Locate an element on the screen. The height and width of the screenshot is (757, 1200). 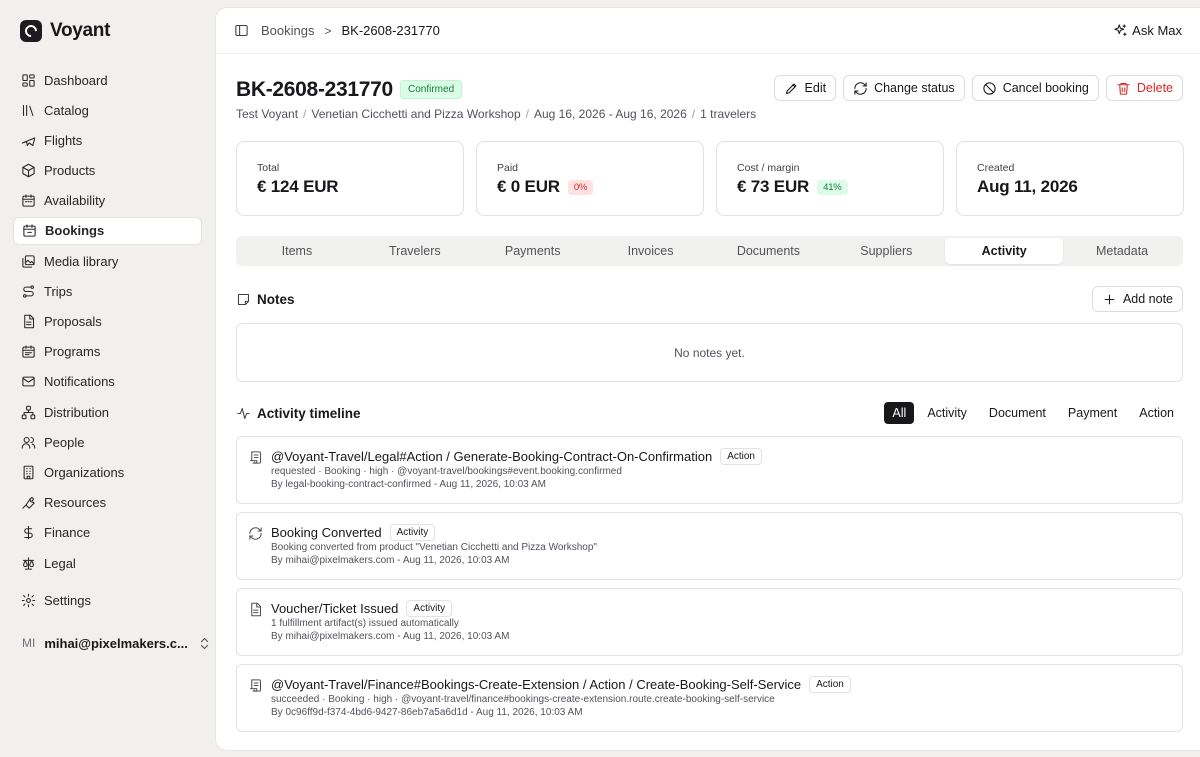
stat-label: Total is located at coordinates (268, 168).